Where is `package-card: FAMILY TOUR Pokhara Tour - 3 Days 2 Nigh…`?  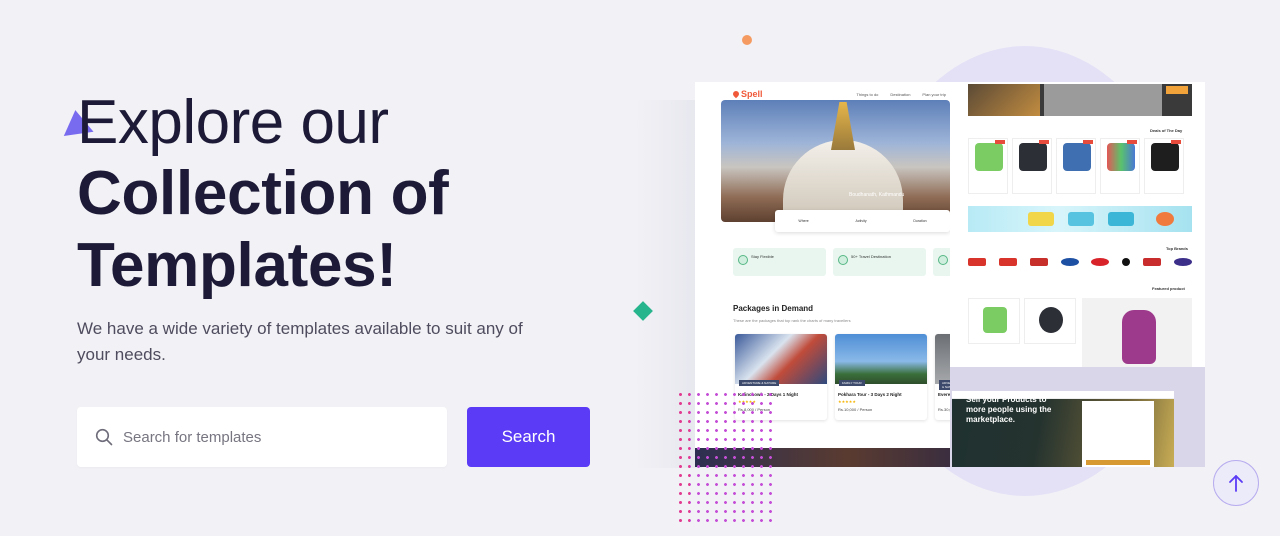 package-card: FAMILY TOUR Pokhara Tour - 3 Days 2 Nigh… is located at coordinates (881, 377).